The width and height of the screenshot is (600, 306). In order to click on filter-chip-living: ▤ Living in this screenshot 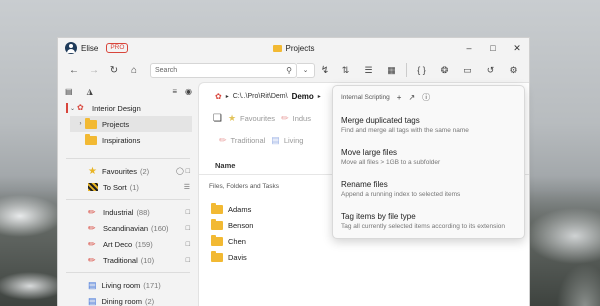, I will do `click(287, 140)`.